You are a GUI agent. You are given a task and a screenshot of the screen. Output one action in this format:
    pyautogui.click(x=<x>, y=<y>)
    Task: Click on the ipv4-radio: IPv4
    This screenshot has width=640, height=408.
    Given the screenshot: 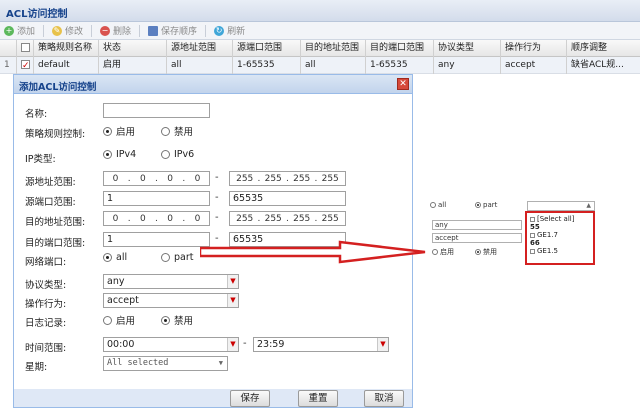 What is the action you would take?
    pyautogui.click(x=119, y=154)
    